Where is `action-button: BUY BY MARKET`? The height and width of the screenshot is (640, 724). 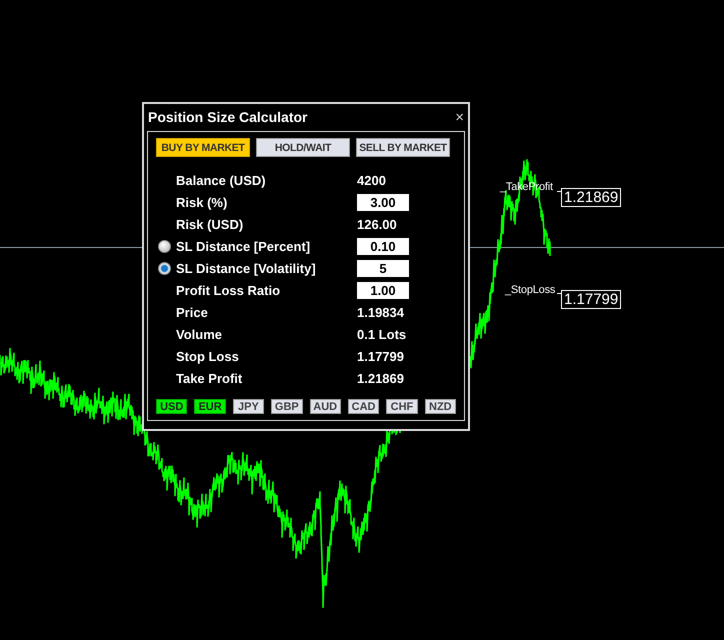
action-button: BUY BY MARKET is located at coordinates (203, 147).